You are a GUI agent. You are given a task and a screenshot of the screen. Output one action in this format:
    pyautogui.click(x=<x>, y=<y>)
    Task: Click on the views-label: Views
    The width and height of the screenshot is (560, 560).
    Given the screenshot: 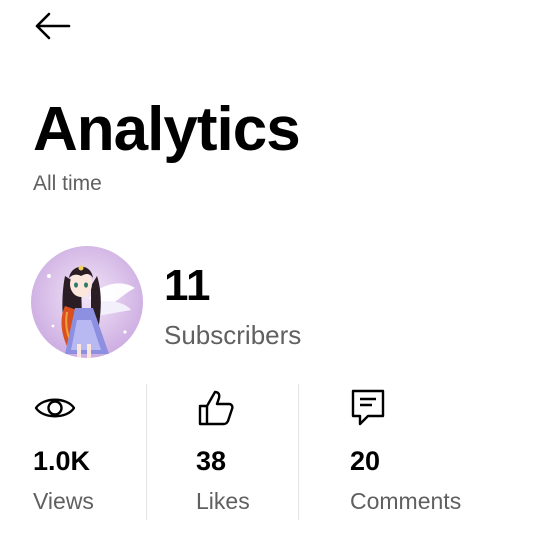 What is the action you would take?
    pyautogui.click(x=63, y=501)
    